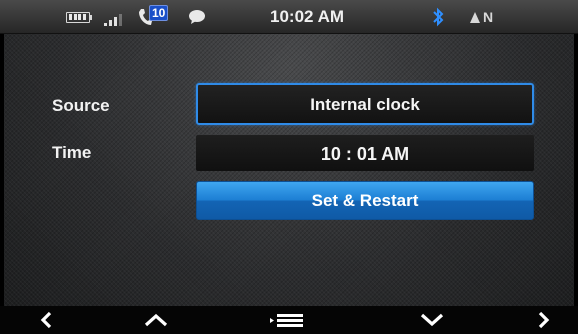 The image size is (578, 334). Describe the element at coordinates (481, 17) in the screenshot. I see `compass-indicator: N` at that location.